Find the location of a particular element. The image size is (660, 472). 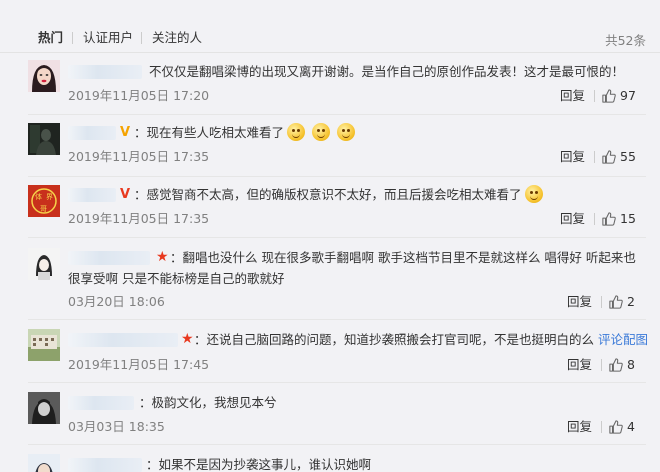

comment-item: V ：现在有些人吃相太难看了 2019年11月05日 17:35 回复 55 is located at coordinates (330, 146).